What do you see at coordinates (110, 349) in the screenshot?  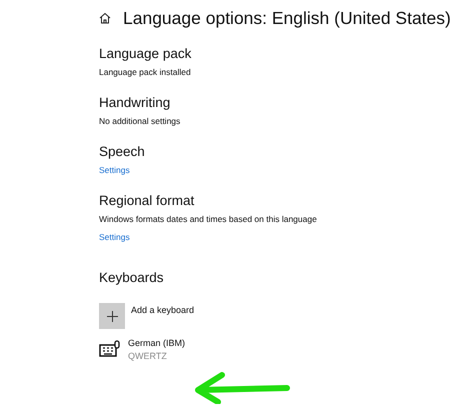 I see `keyboard-icon` at bounding box center [110, 349].